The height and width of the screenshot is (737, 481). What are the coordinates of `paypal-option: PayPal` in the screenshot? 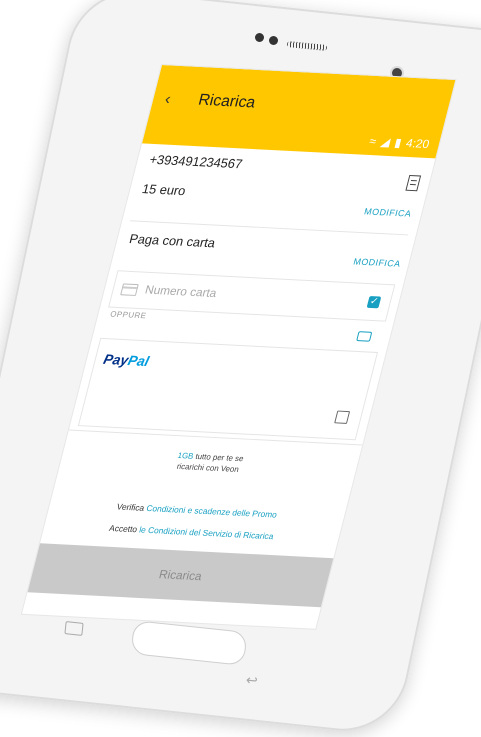 It's located at (228, 389).